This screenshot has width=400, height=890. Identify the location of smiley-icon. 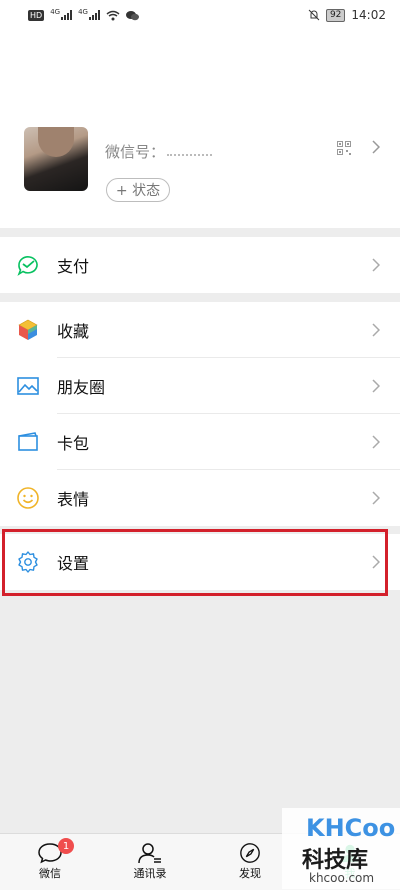
(28, 498).